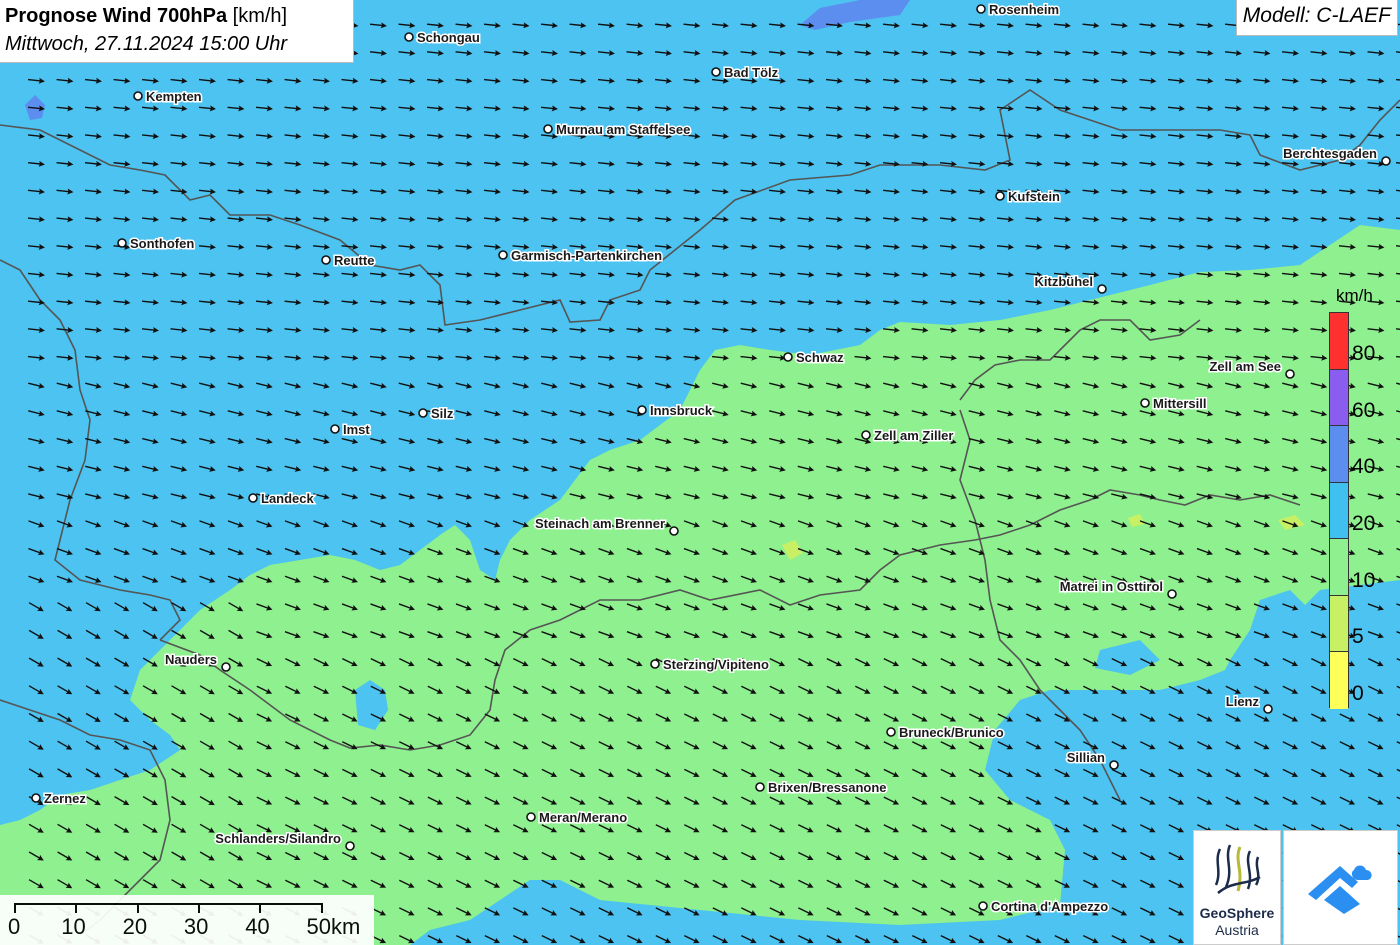 The width and height of the screenshot is (1400, 945). I want to click on geosphere-emblem-icon, so click(1237, 869).